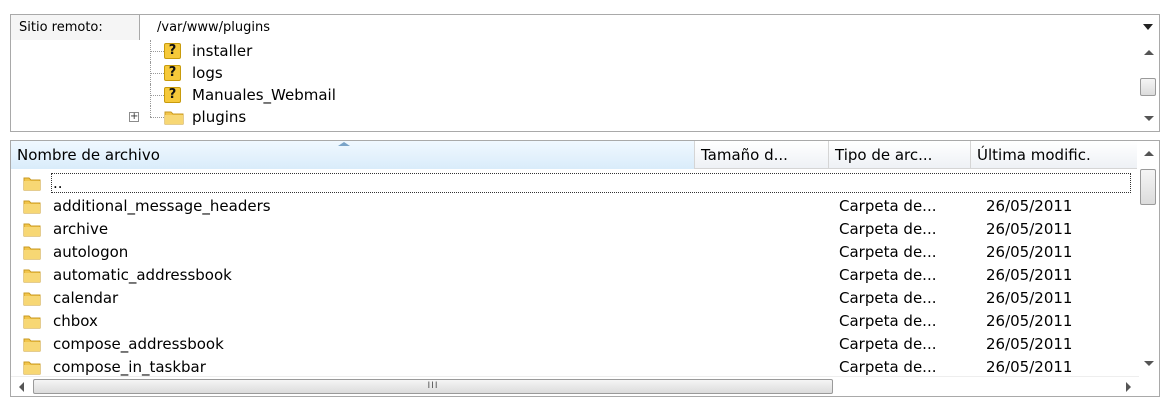 This screenshot has height=401, width=1166. I want to click on remote-path-value: /var/www/plugins, so click(213, 27).